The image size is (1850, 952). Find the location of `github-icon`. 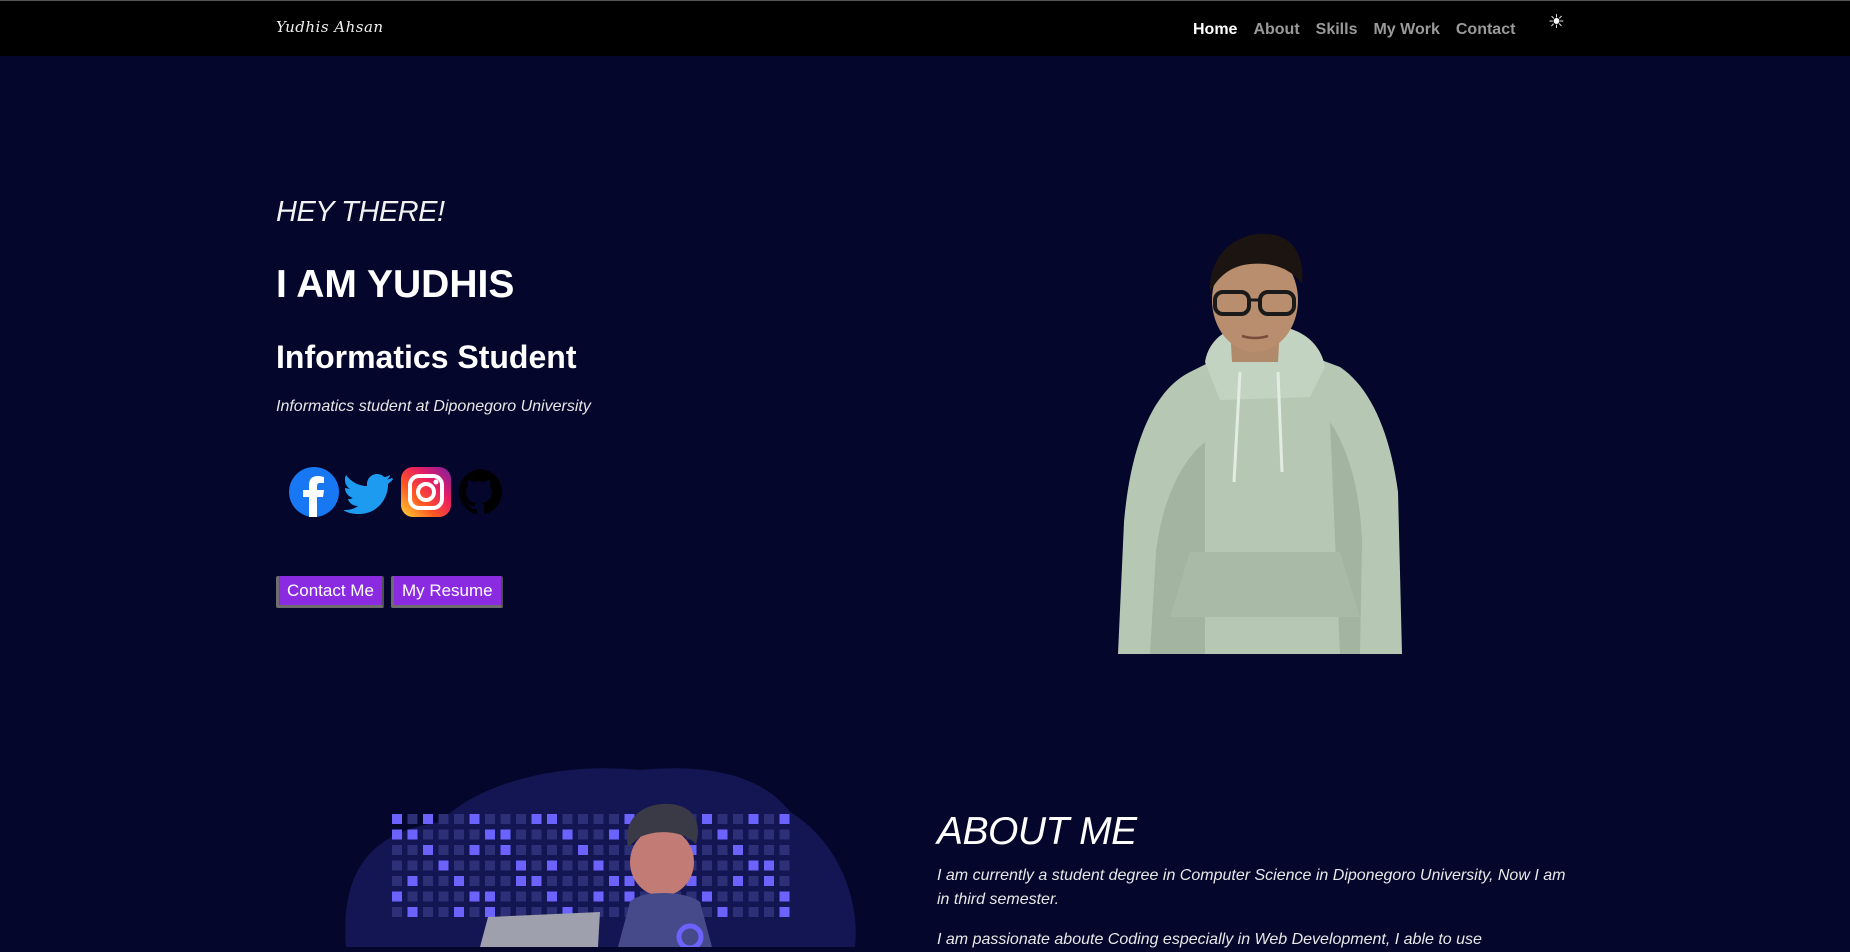

github-icon is located at coordinates (482, 492).